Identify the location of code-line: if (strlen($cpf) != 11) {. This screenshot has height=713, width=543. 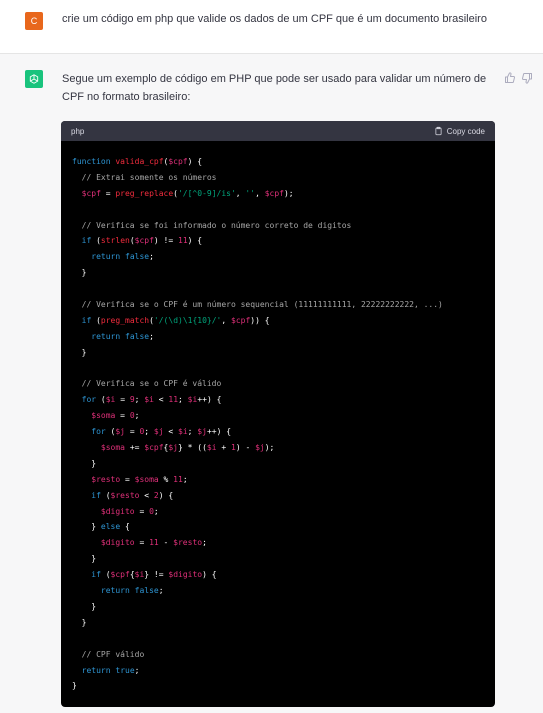
(283, 241).